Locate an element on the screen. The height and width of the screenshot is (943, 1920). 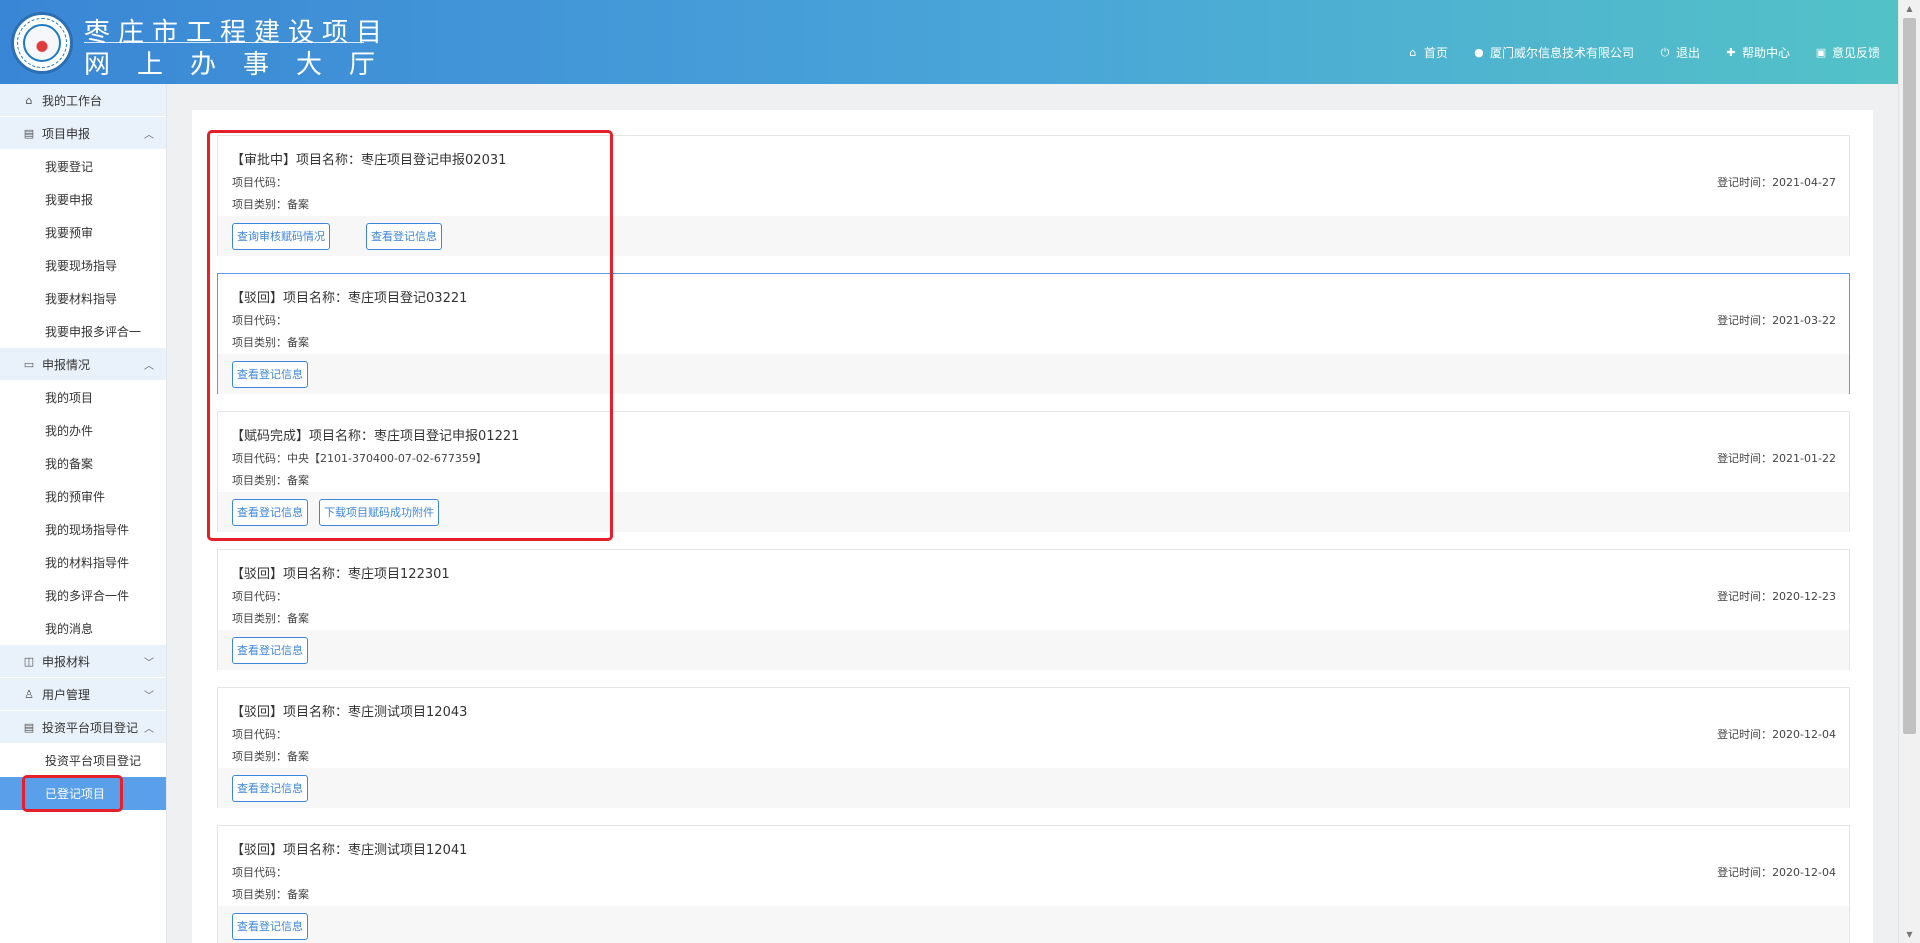
sidebar-item-label: 我的工作台 is located at coordinates (72, 100).